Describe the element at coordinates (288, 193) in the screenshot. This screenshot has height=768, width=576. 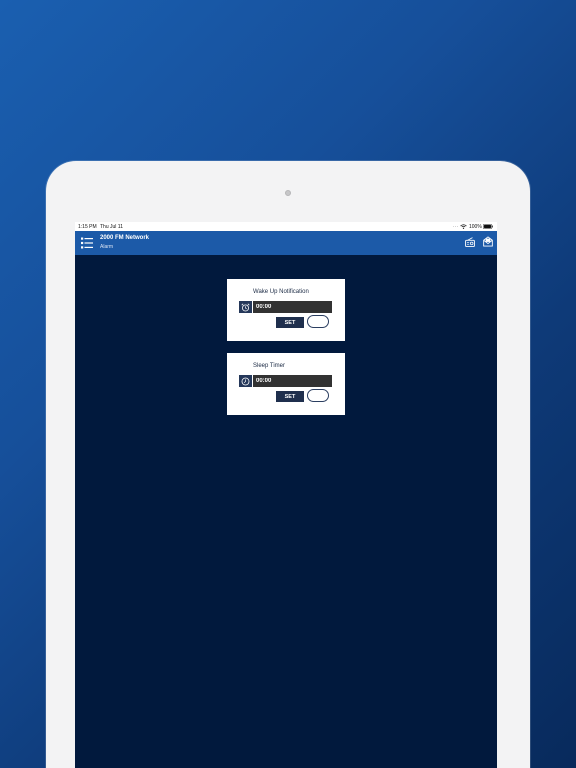
I see `camera-icon` at that location.